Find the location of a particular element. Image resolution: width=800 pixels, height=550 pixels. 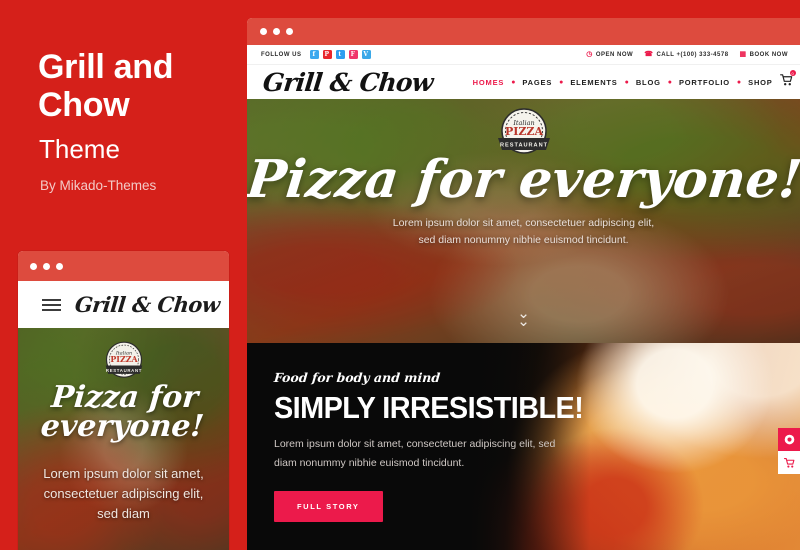

mobile-titlebar is located at coordinates (123, 266).